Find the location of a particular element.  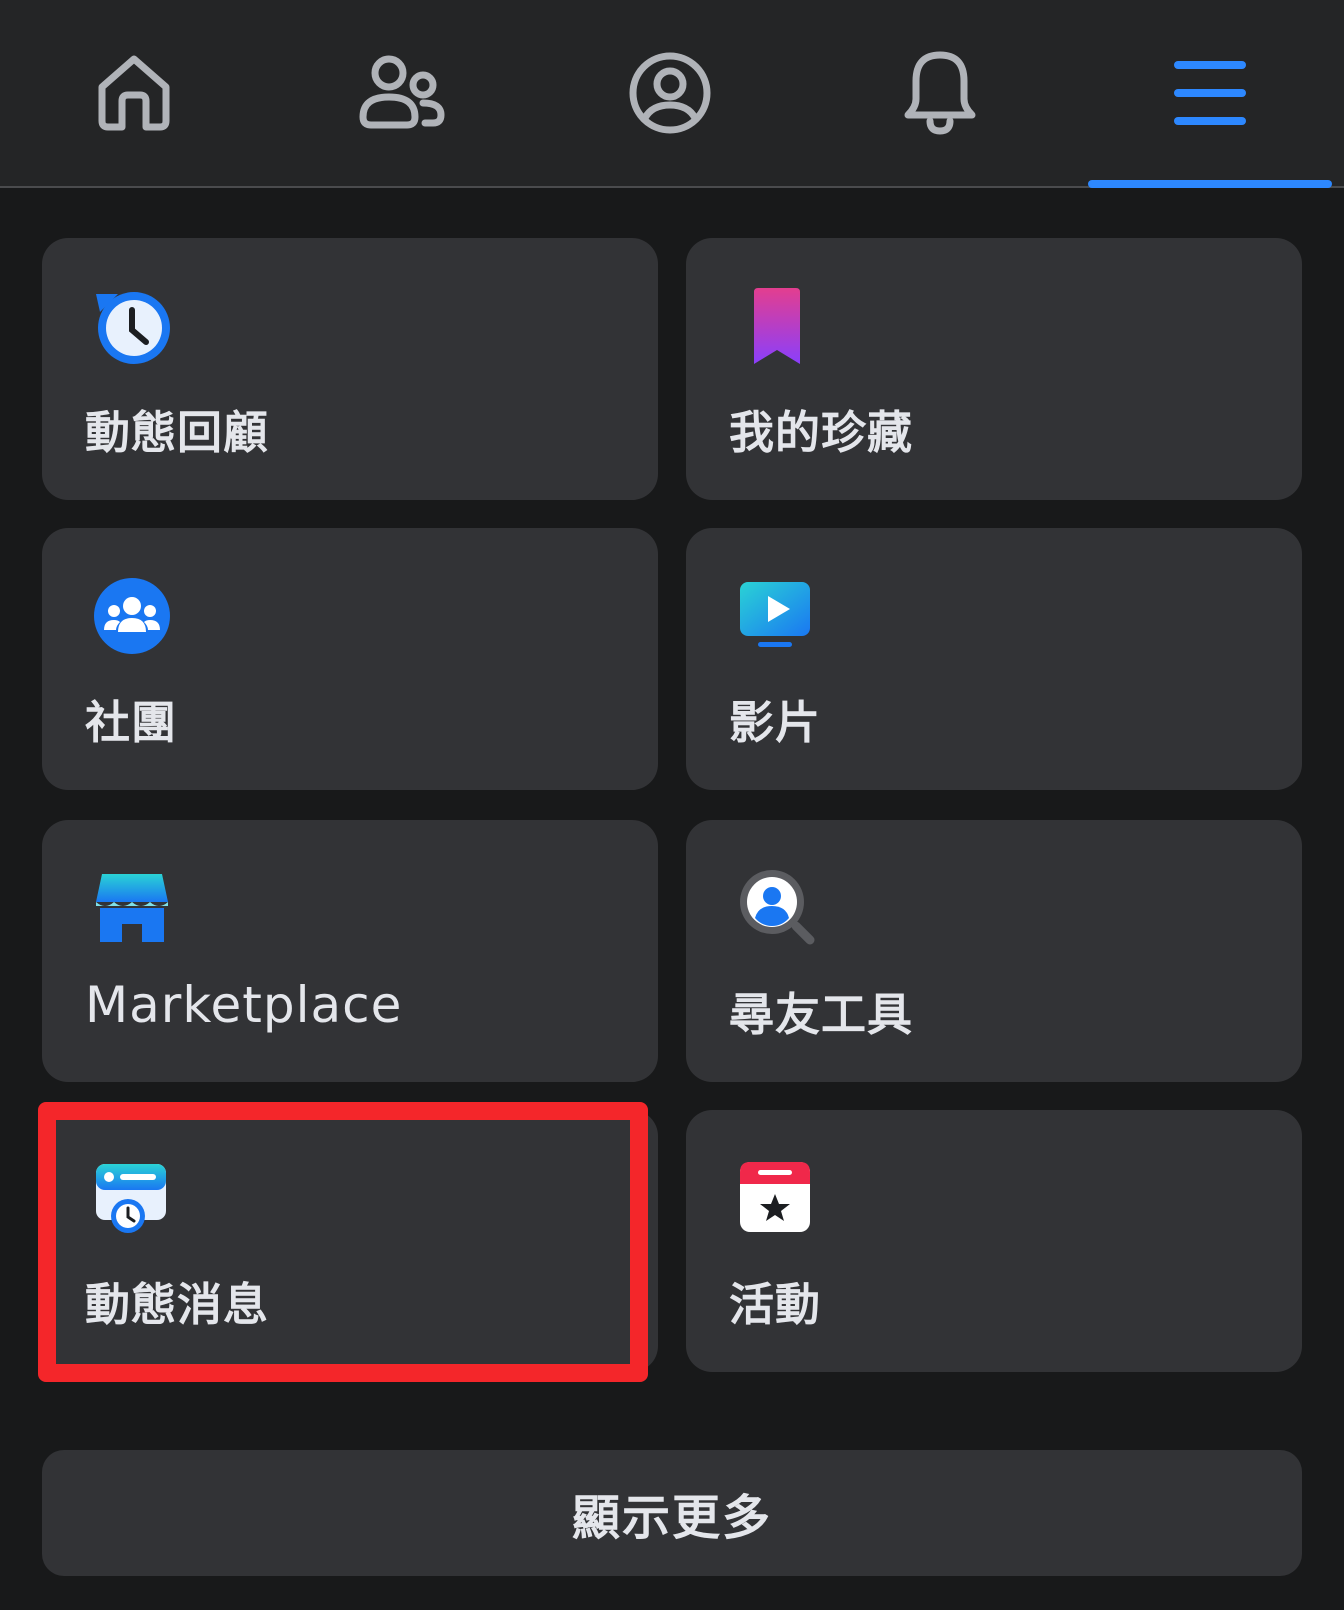

groups-icon is located at coordinates (132, 616).